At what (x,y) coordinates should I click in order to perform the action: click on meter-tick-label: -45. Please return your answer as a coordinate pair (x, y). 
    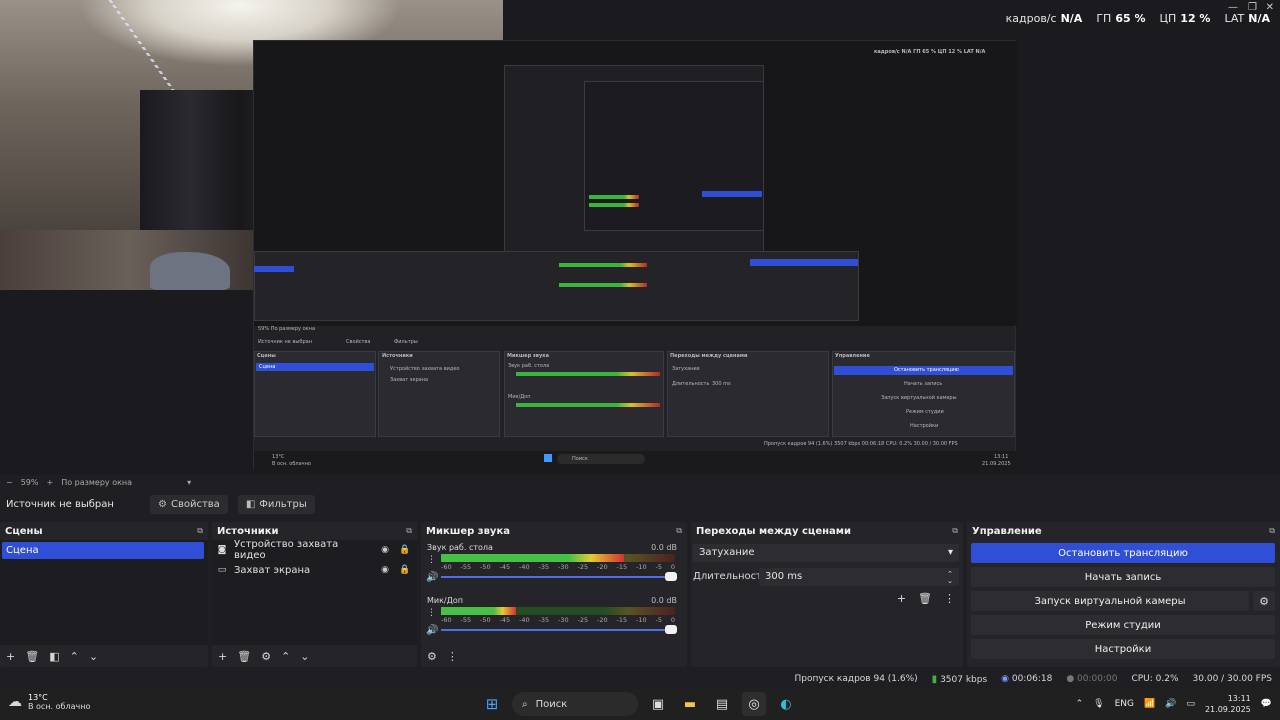
    Looking at the image, I should click on (505, 567).